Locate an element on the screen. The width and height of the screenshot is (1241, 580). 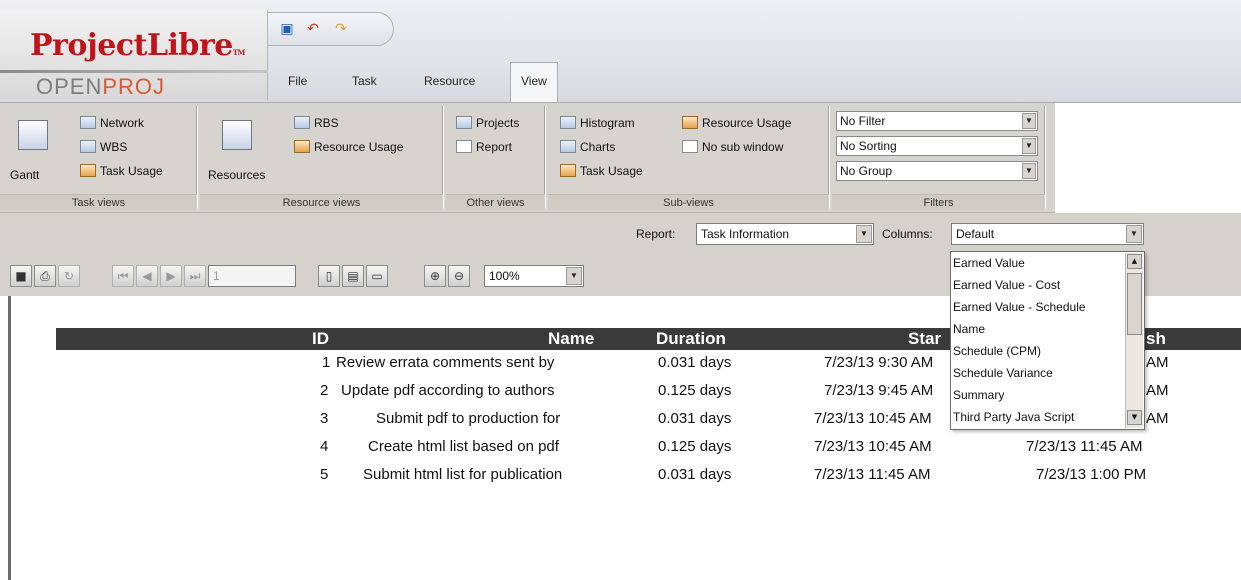
refresh-icon: ↻ is located at coordinates (69, 276).